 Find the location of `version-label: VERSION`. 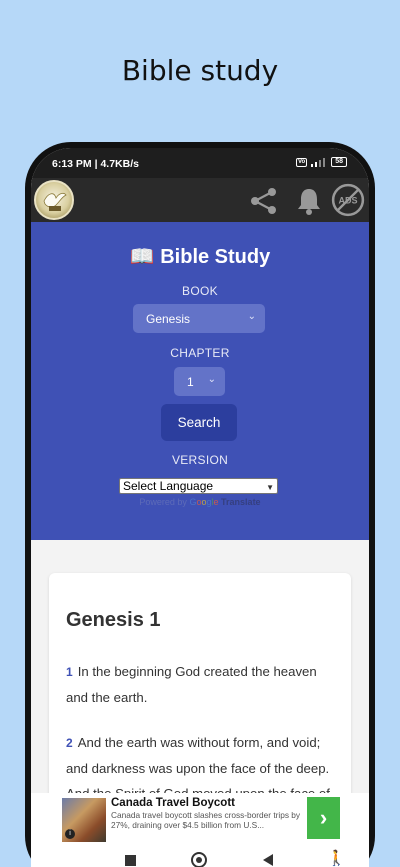

version-label: VERSION is located at coordinates (200, 460).